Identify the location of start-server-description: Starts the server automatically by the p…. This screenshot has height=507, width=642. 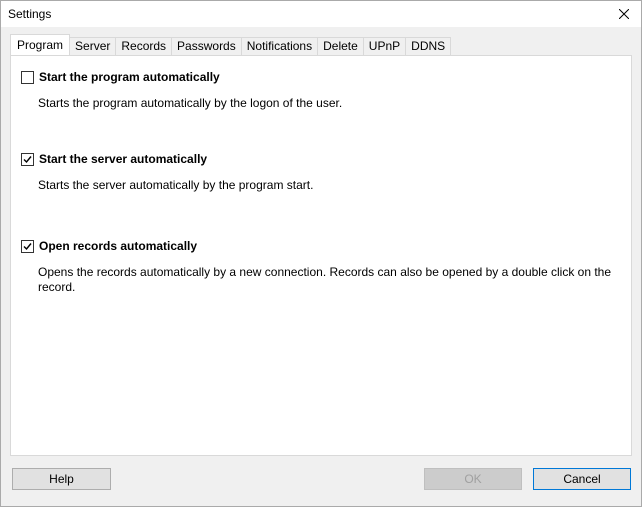
(176, 185).